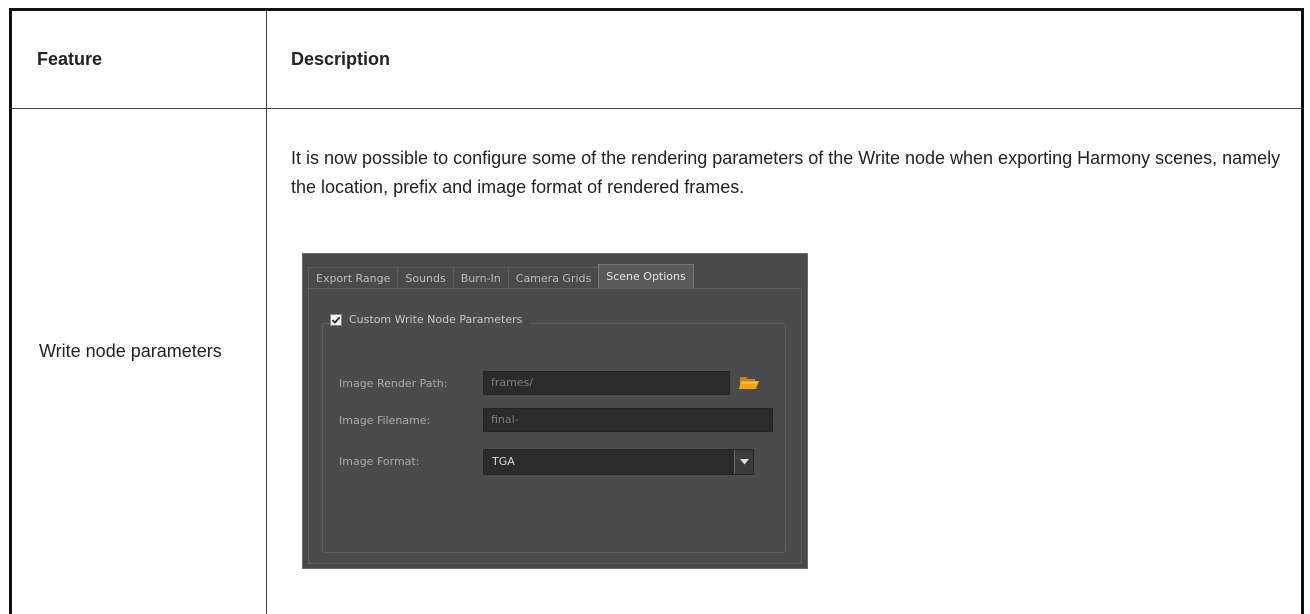 This screenshot has width=1310, height=614. I want to click on folder-icon, so click(749, 383).